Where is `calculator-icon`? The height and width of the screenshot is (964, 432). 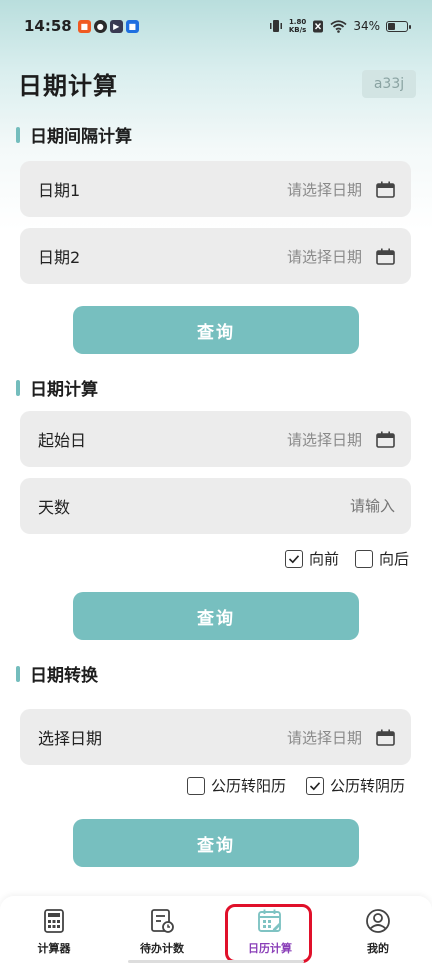 calculator-icon is located at coordinates (54, 921).